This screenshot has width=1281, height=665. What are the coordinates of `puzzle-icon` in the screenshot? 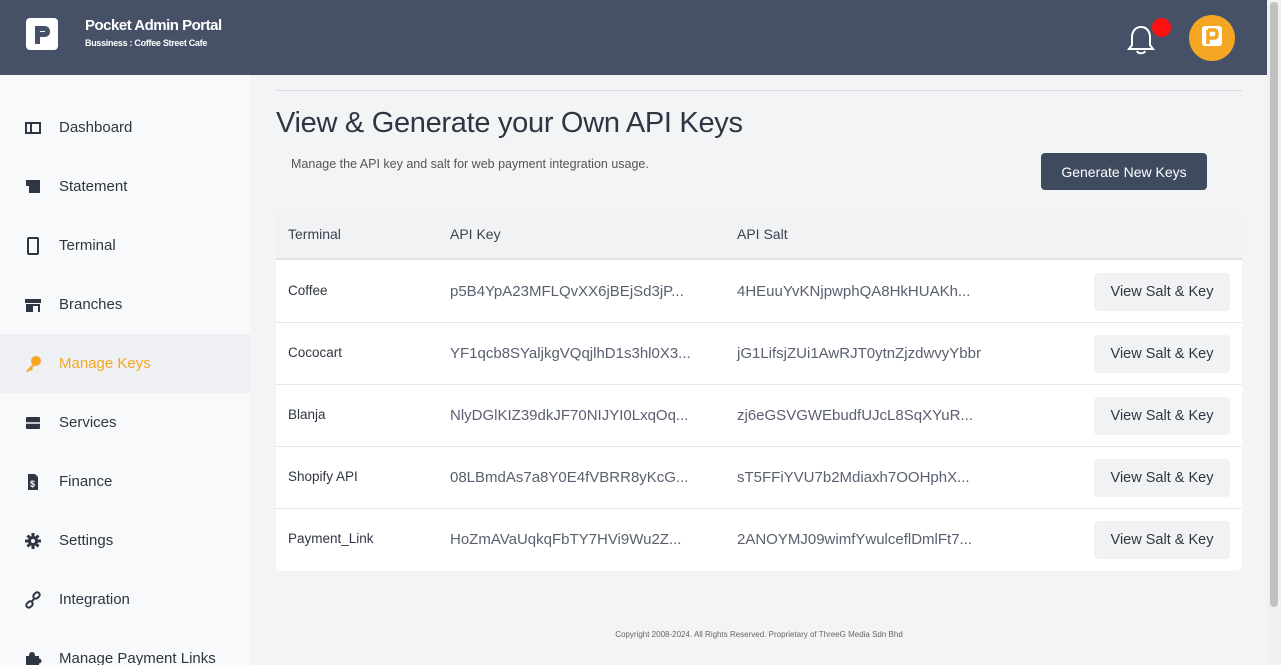 It's located at (34, 658).